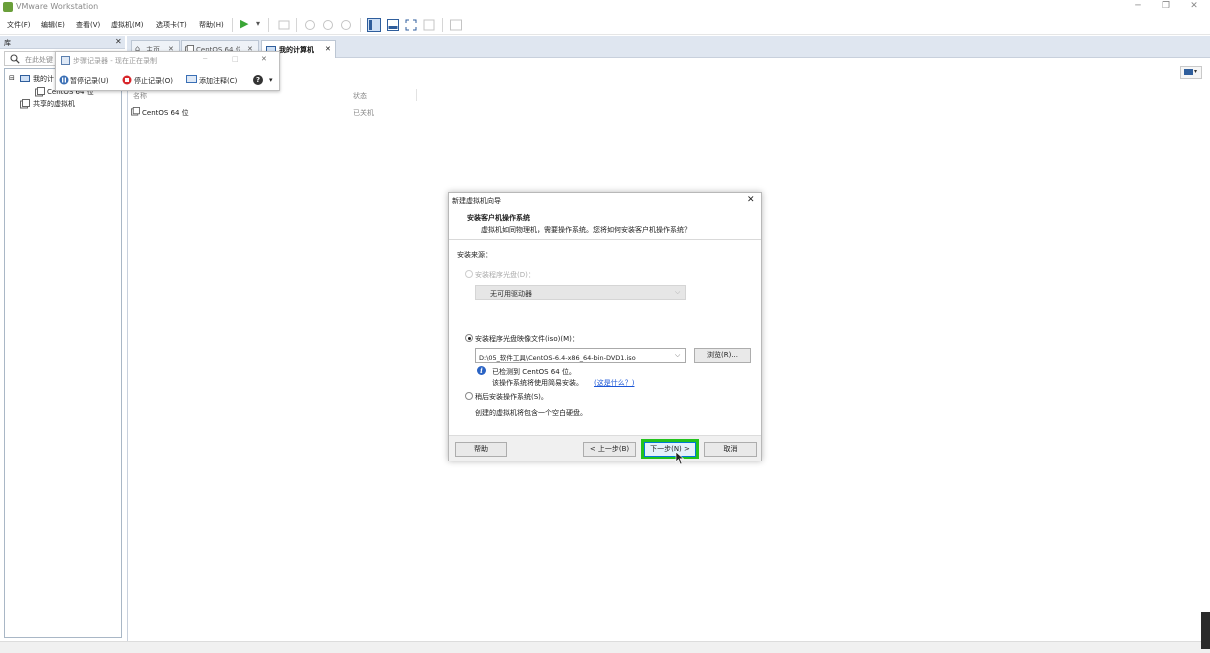  Describe the element at coordinates (730, 449) in the screenshot. I see `cancel-button: 取消` at that location.